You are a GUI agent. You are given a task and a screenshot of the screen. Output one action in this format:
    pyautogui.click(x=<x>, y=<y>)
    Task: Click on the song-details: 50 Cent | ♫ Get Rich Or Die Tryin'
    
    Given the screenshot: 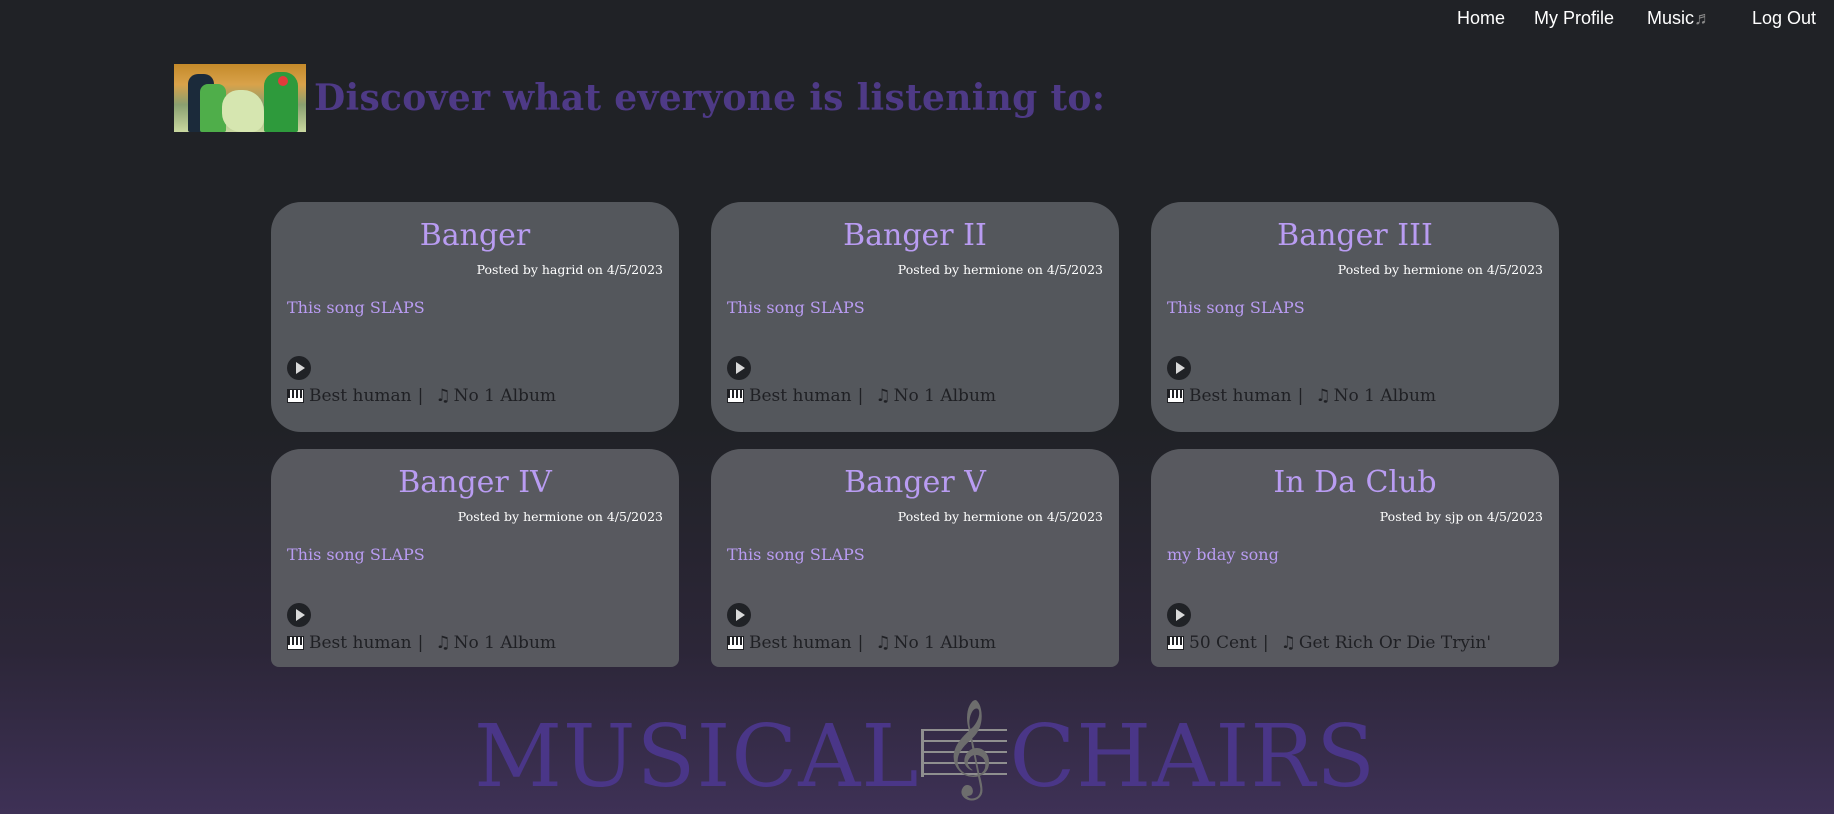 What is the action you would take?
    pyautogui.click(x=1329, y=643)
    